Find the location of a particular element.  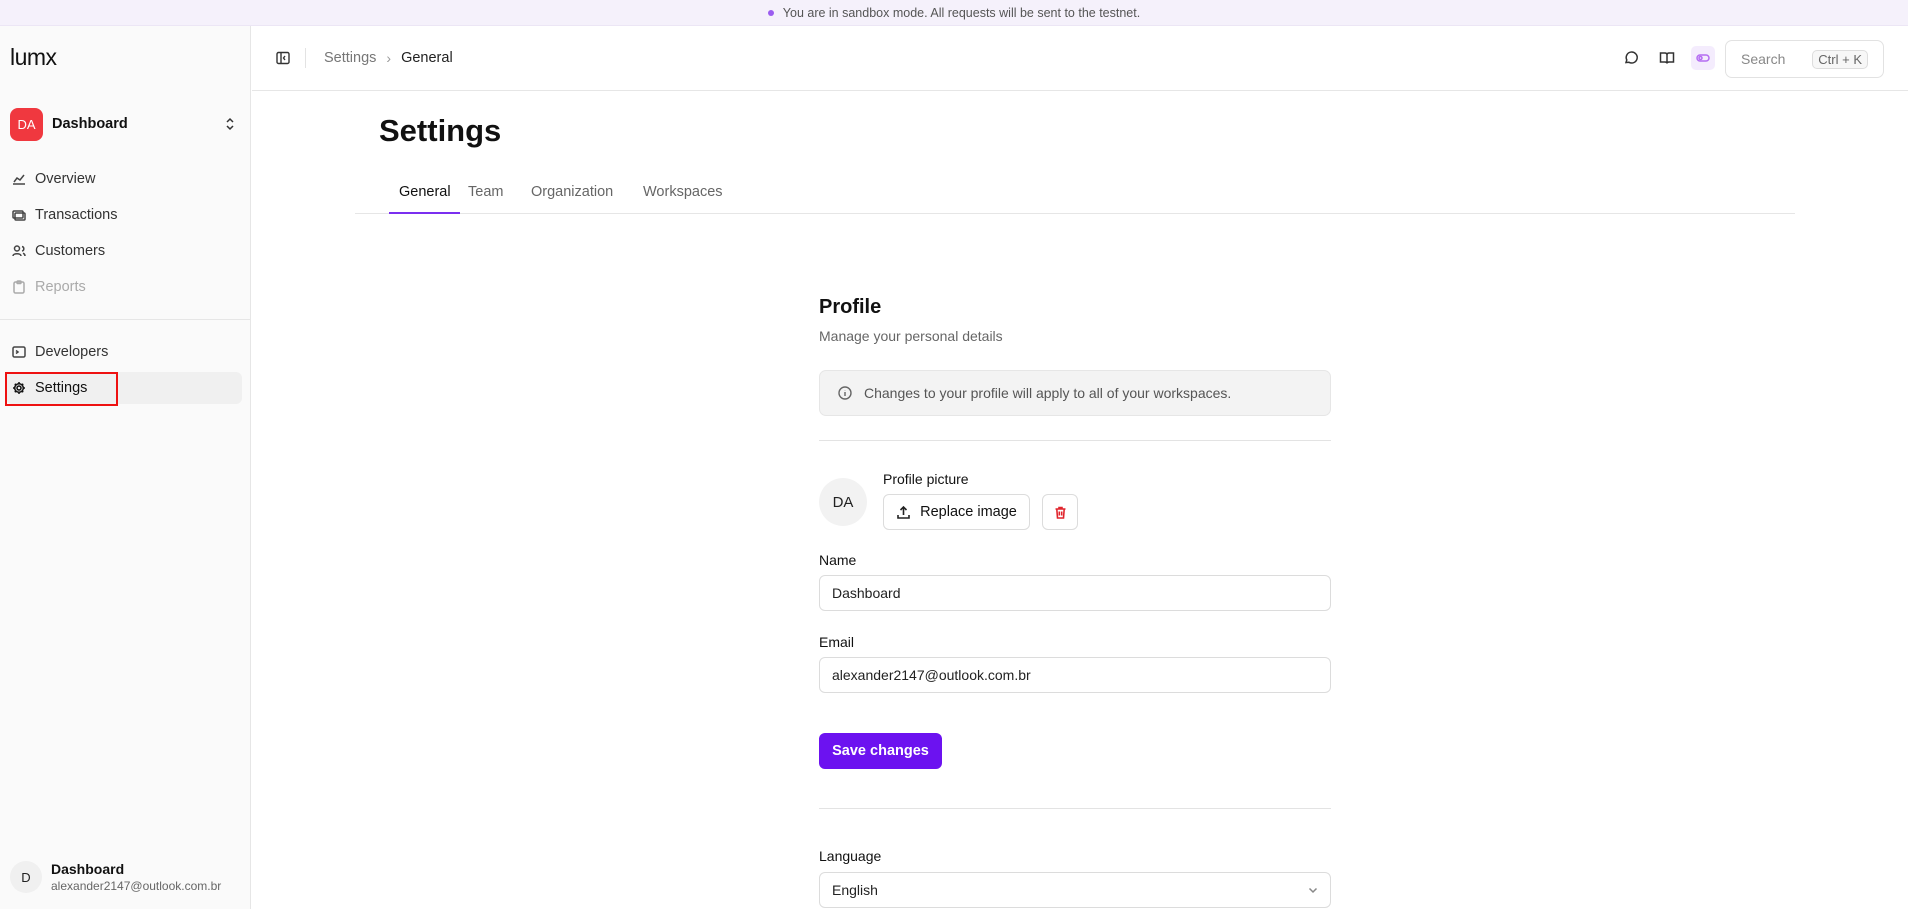

book-icon is located at coordinates (1667, 58).